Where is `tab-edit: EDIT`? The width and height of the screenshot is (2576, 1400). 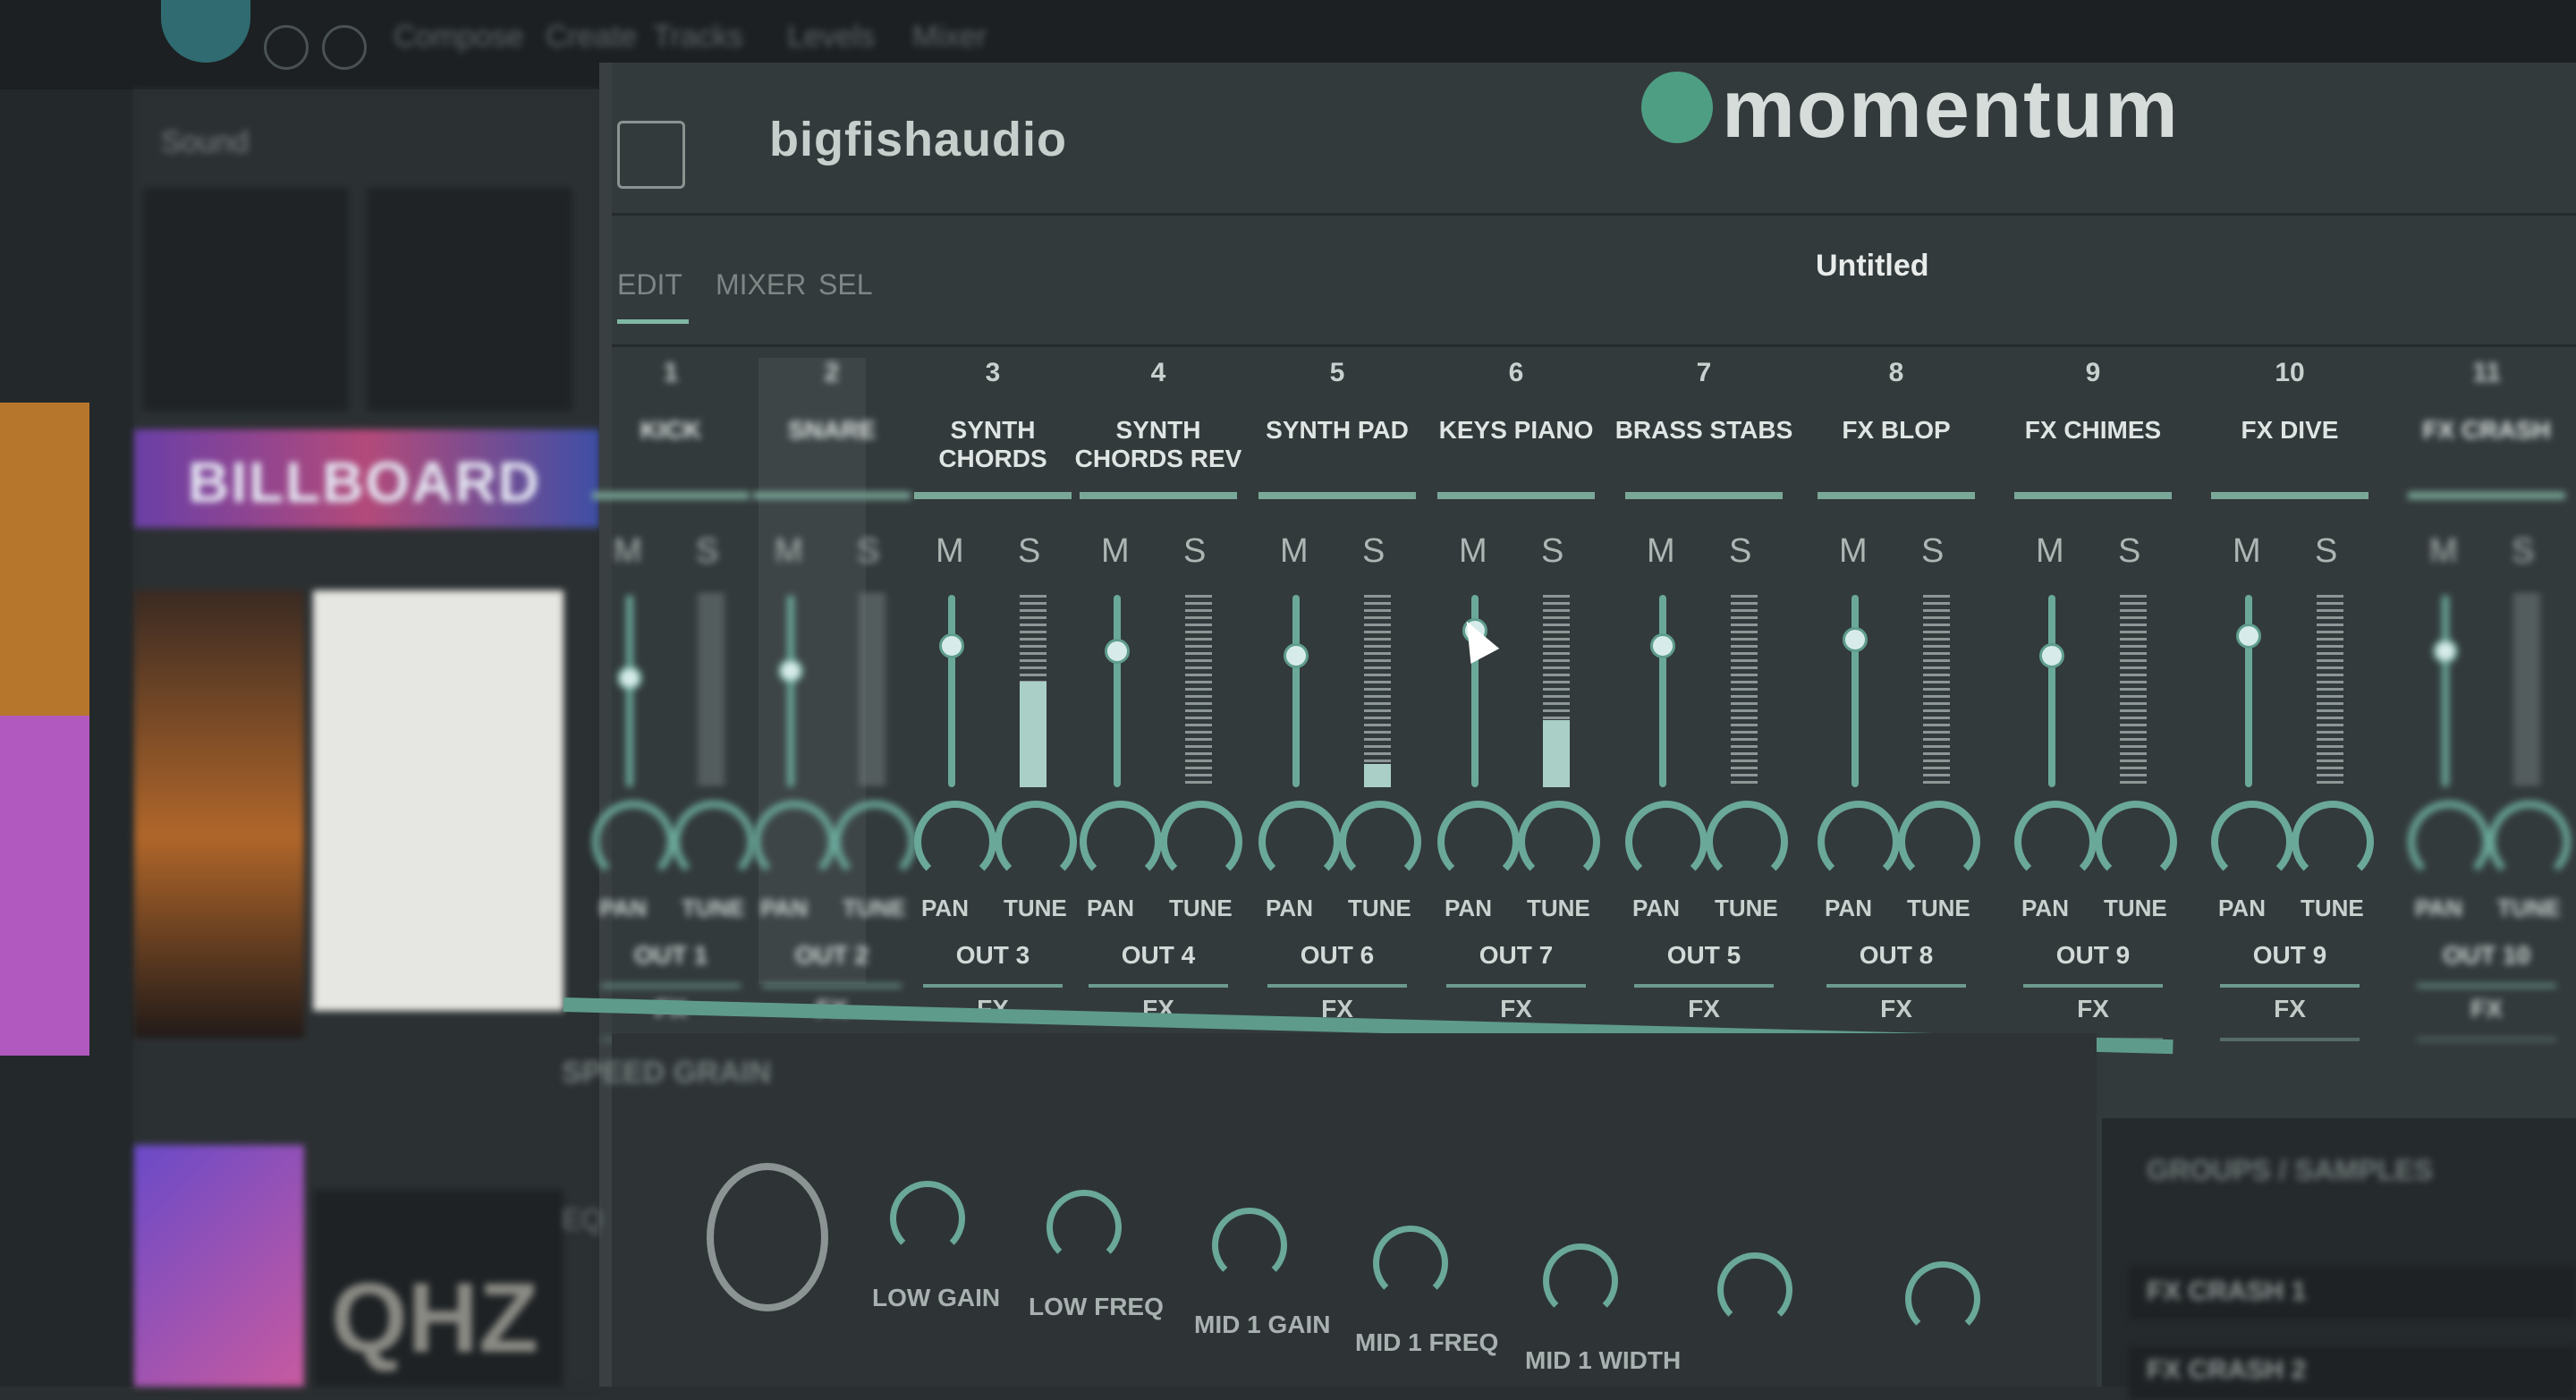 tab-edit: EDIT is located at coordinates (649, 284).